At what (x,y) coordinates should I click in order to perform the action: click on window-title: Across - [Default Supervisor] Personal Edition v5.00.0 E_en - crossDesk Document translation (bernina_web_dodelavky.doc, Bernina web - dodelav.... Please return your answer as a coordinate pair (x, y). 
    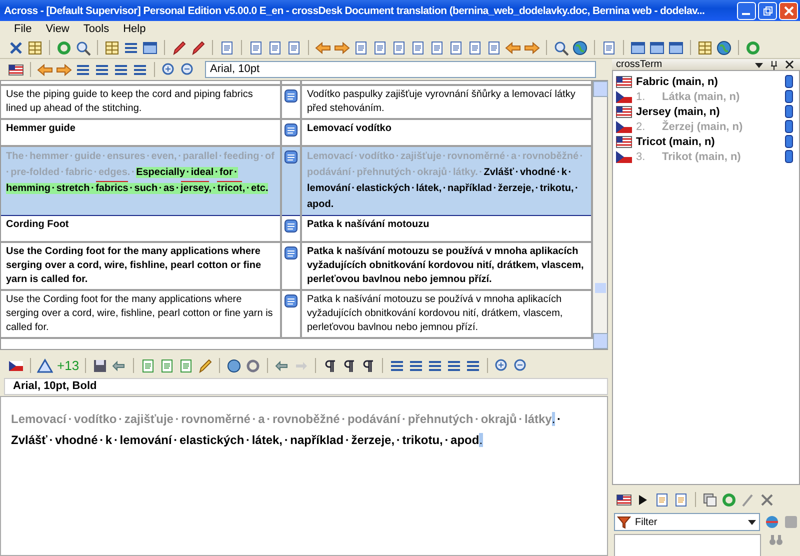
    Looking at the image, I should click on (355, 10).